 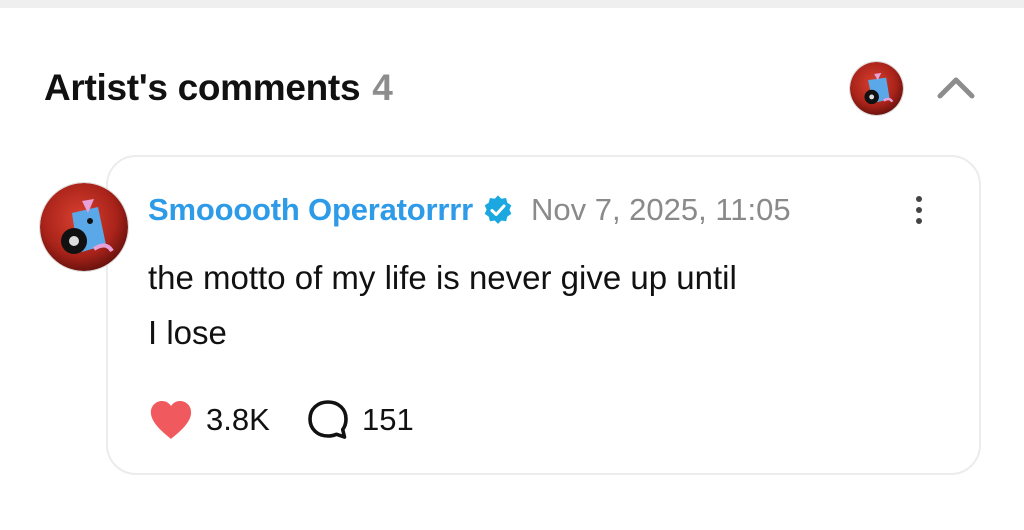 What do you see at coordinates (328, 419) in the screenshot?
I see `speech-bubble-icon` at bounding box center [328, 419].